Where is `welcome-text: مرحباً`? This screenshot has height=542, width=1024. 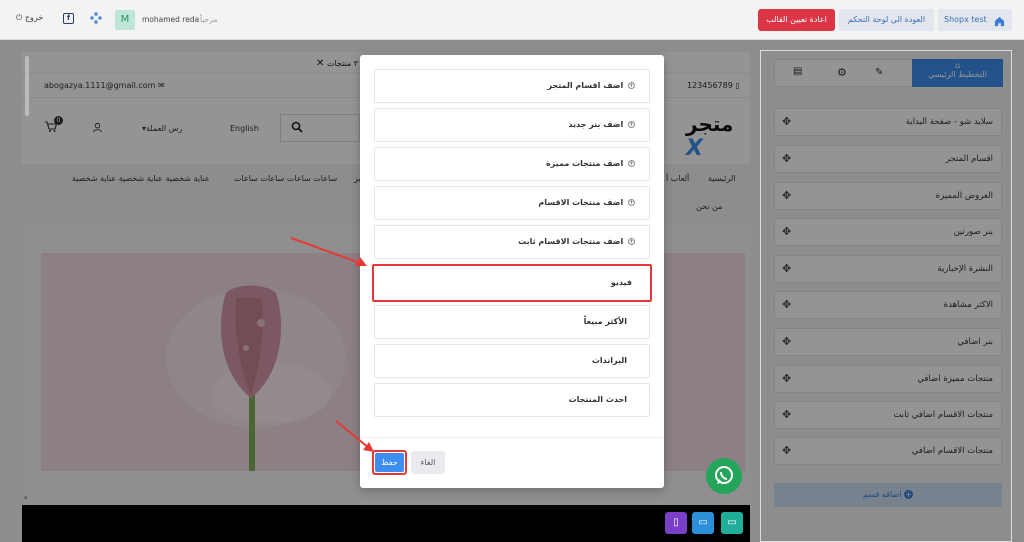 welcome-text: مرحباً is located at coordinates (209, 19).